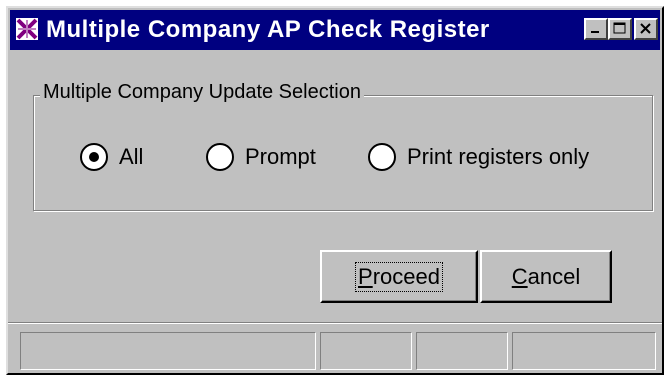 This screenshot has width=670, height=381. What do you see at coordinates (202, 92) in the screenshot?
I see `group-label: Multiple Company Update Selection` at bounding box center [202, 92].